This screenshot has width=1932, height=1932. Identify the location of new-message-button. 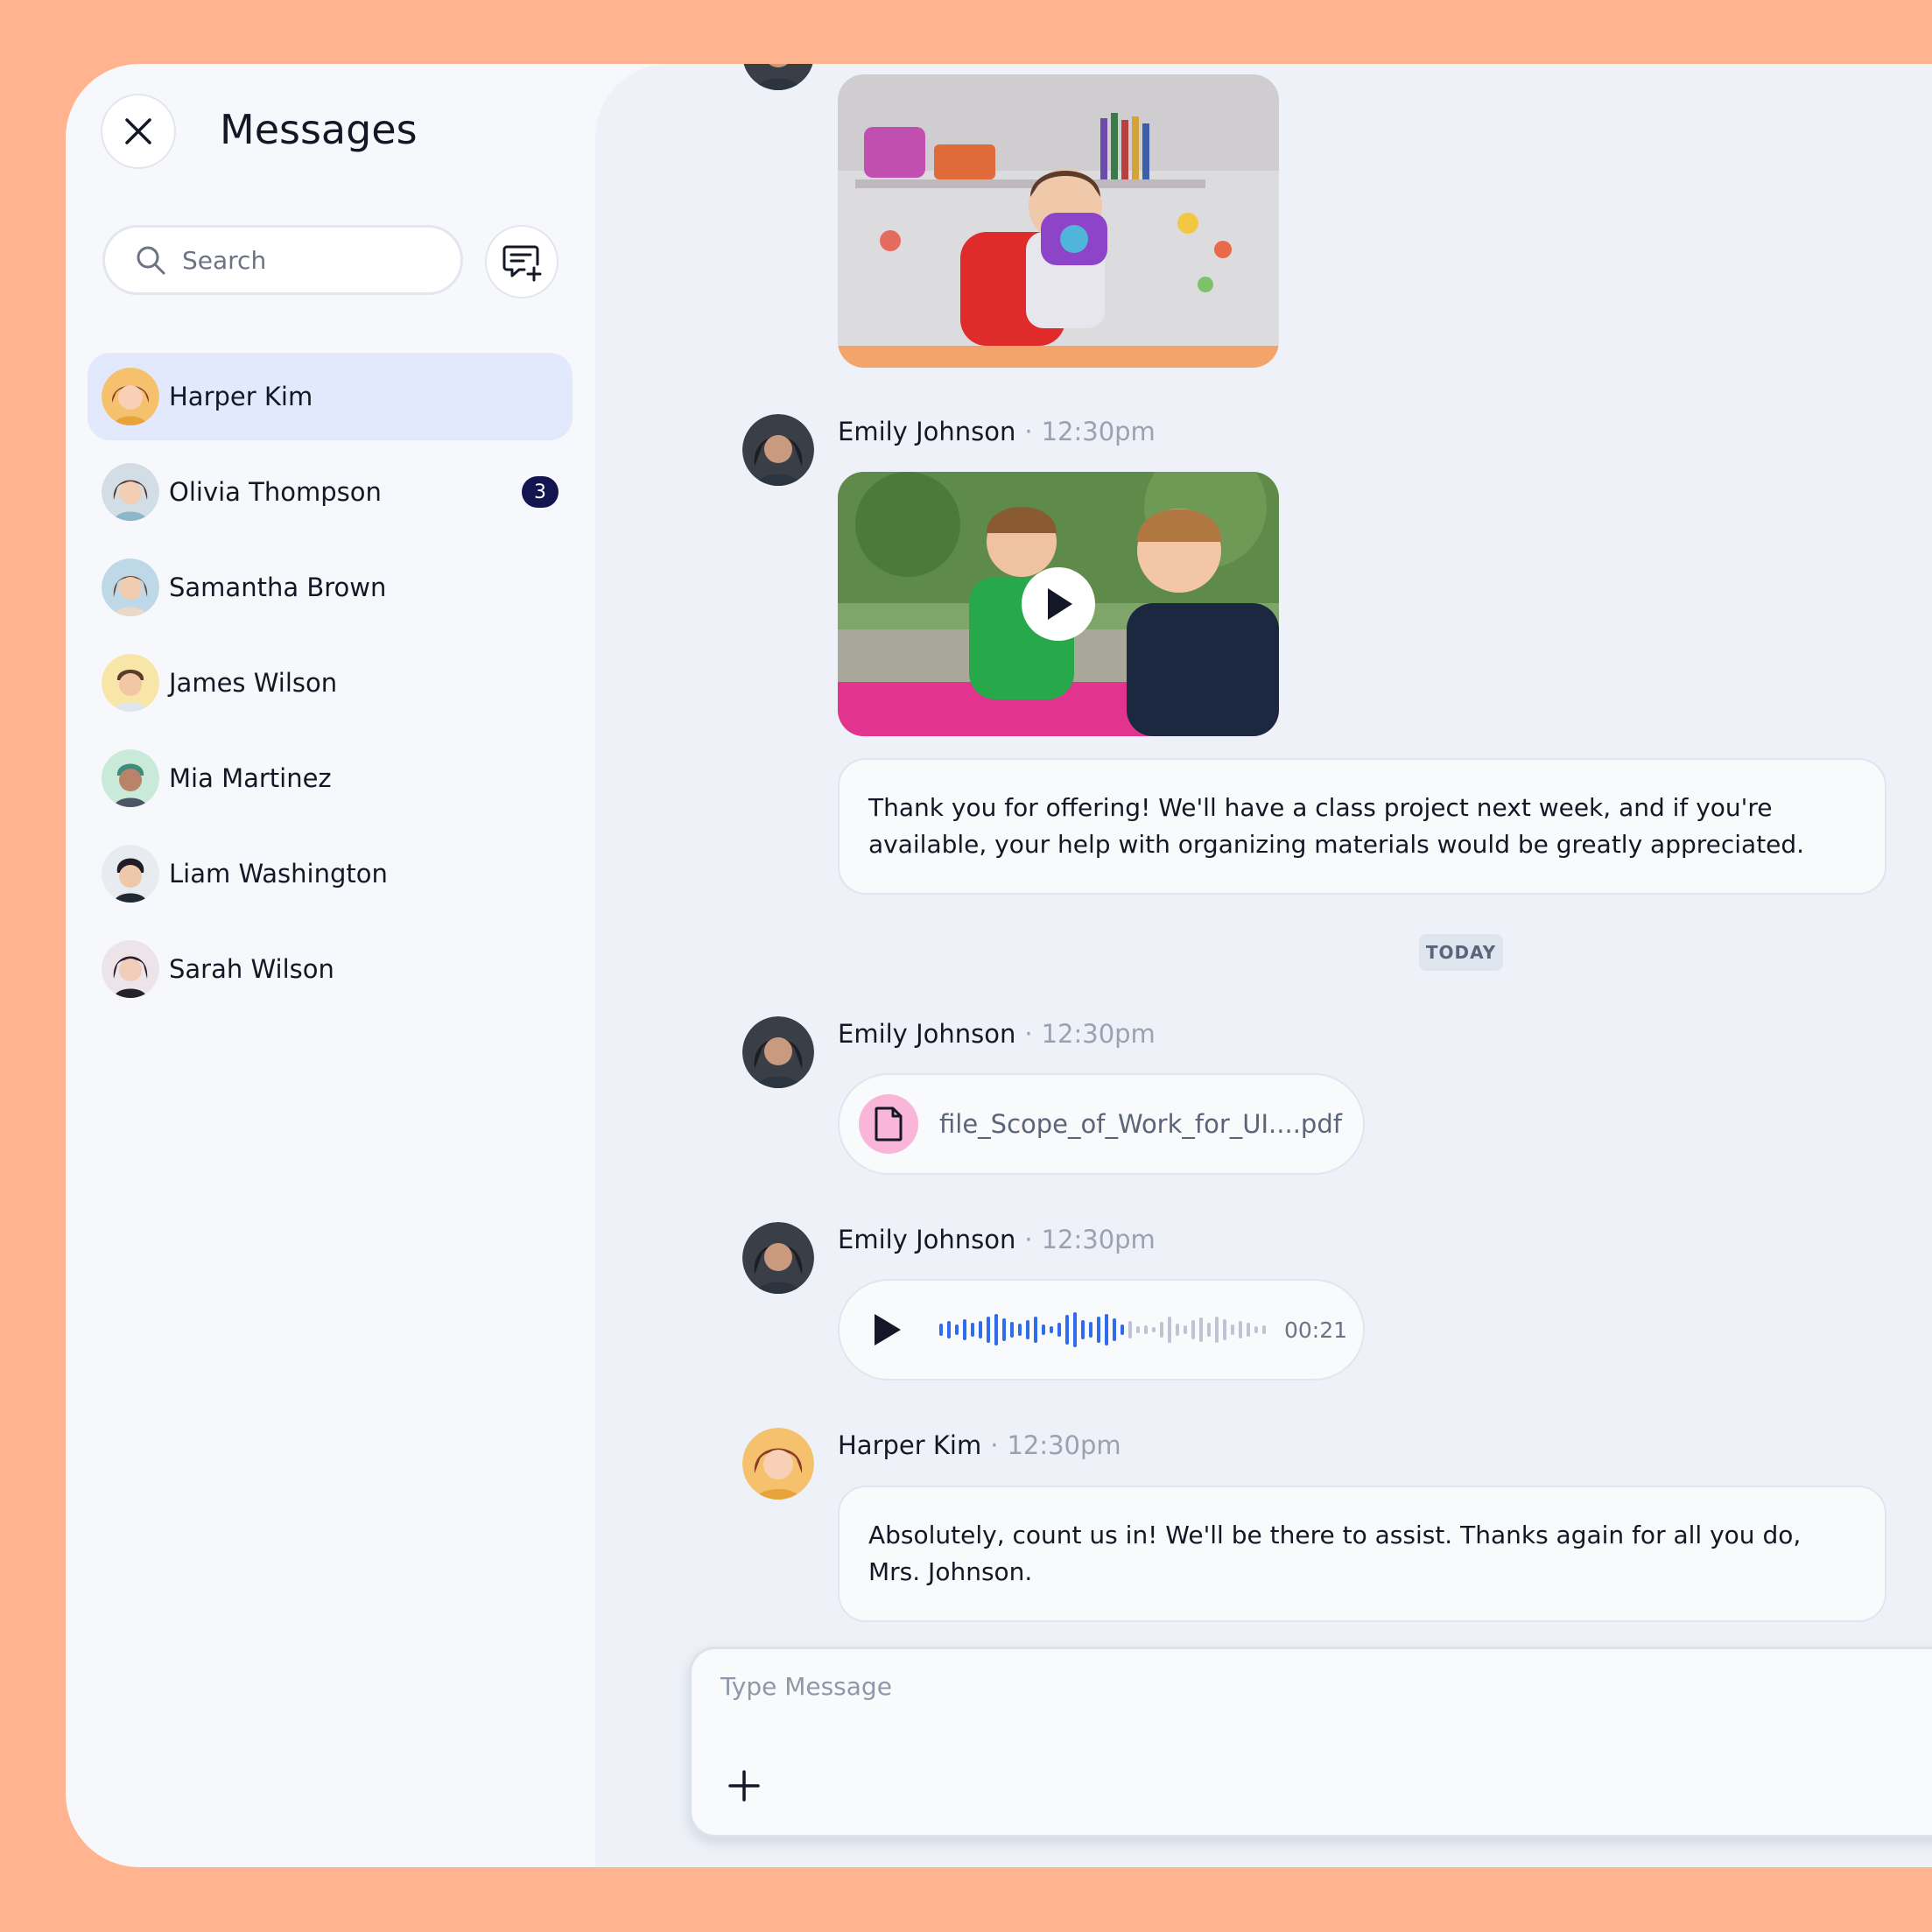
(522, 262).